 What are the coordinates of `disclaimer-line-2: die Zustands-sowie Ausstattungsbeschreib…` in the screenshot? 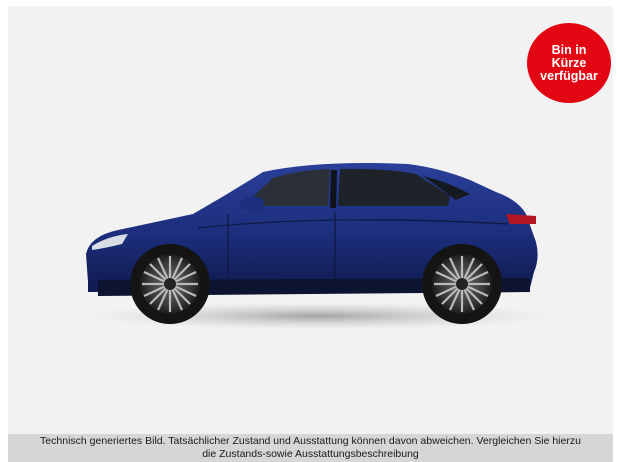 It's located at (310, 454).